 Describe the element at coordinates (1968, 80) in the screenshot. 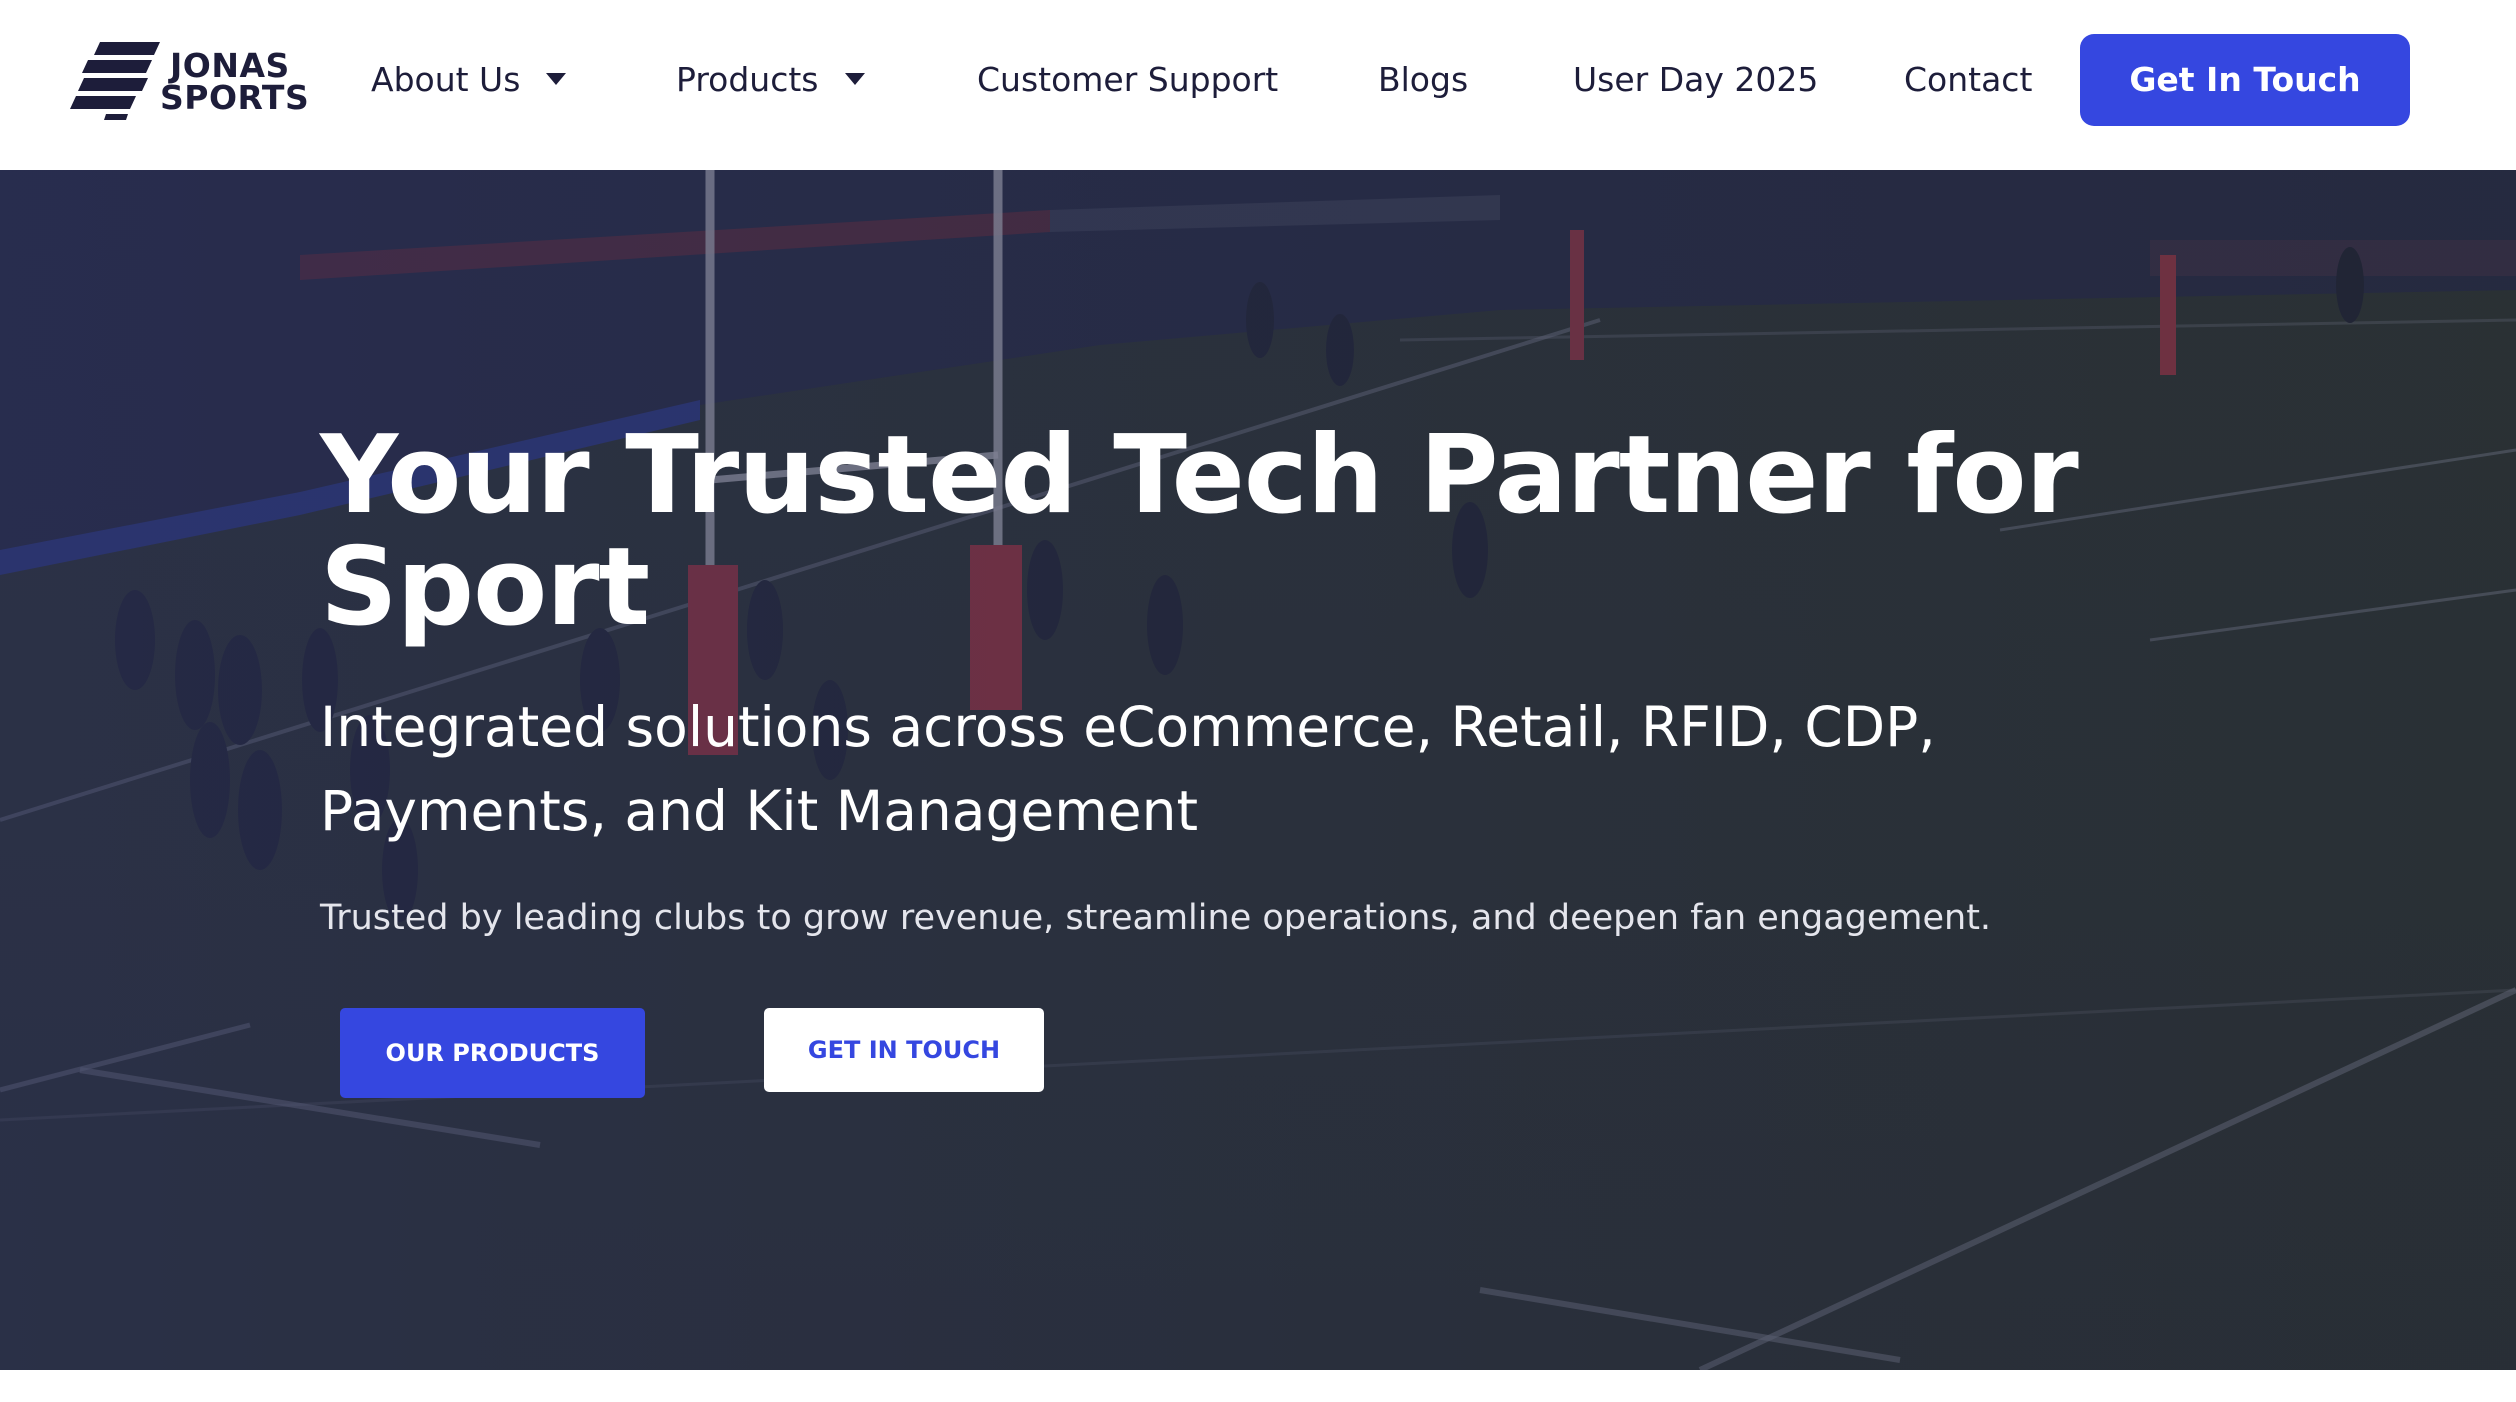

I see `nav-item-contact: Contact` at that location.